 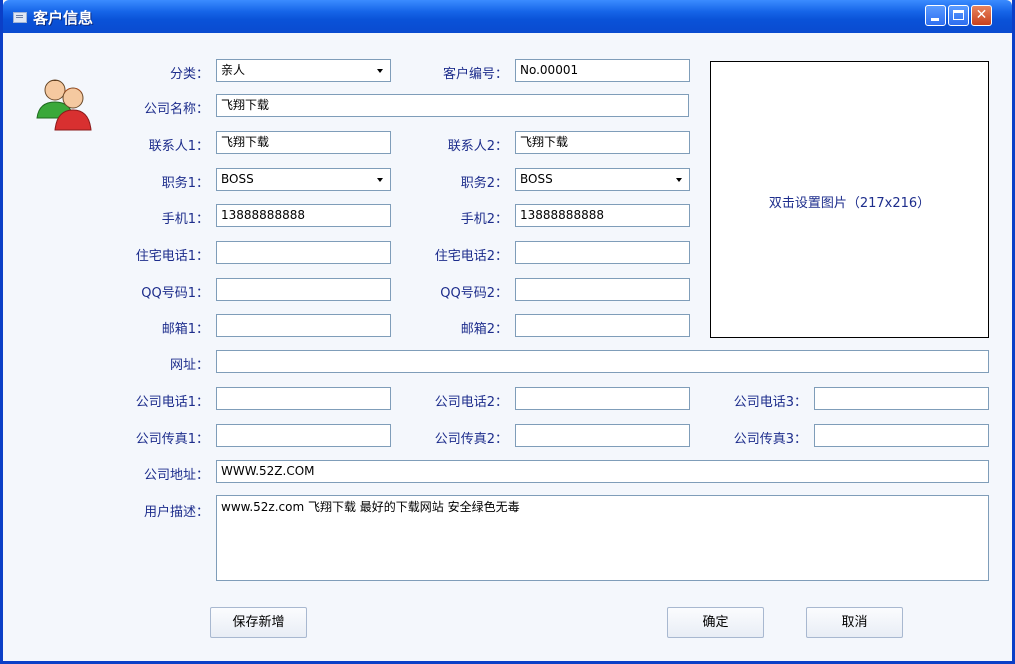 I want to click on users-icon, so click(x=64, y=105).